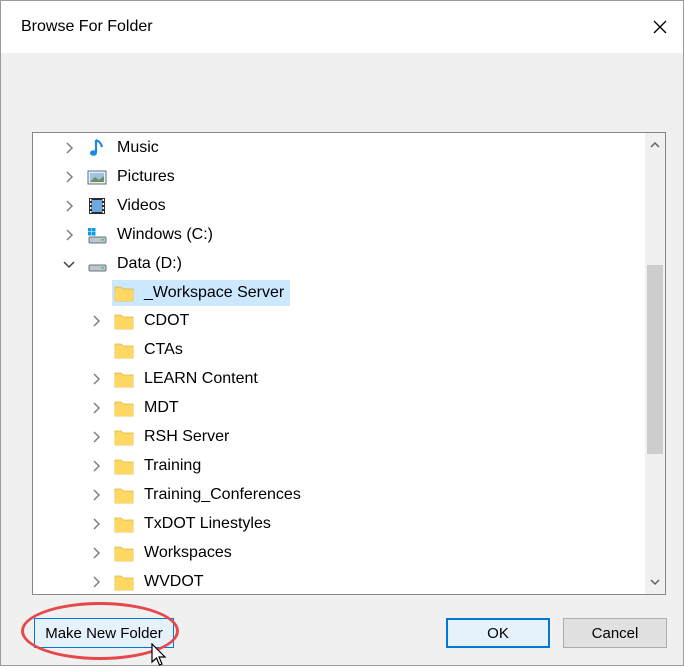 This screenshot has width=684, height=669. Describe the element at coordinates (339, 495) in the screenshot. I see `tree-item: Training_Conferences` at that location.